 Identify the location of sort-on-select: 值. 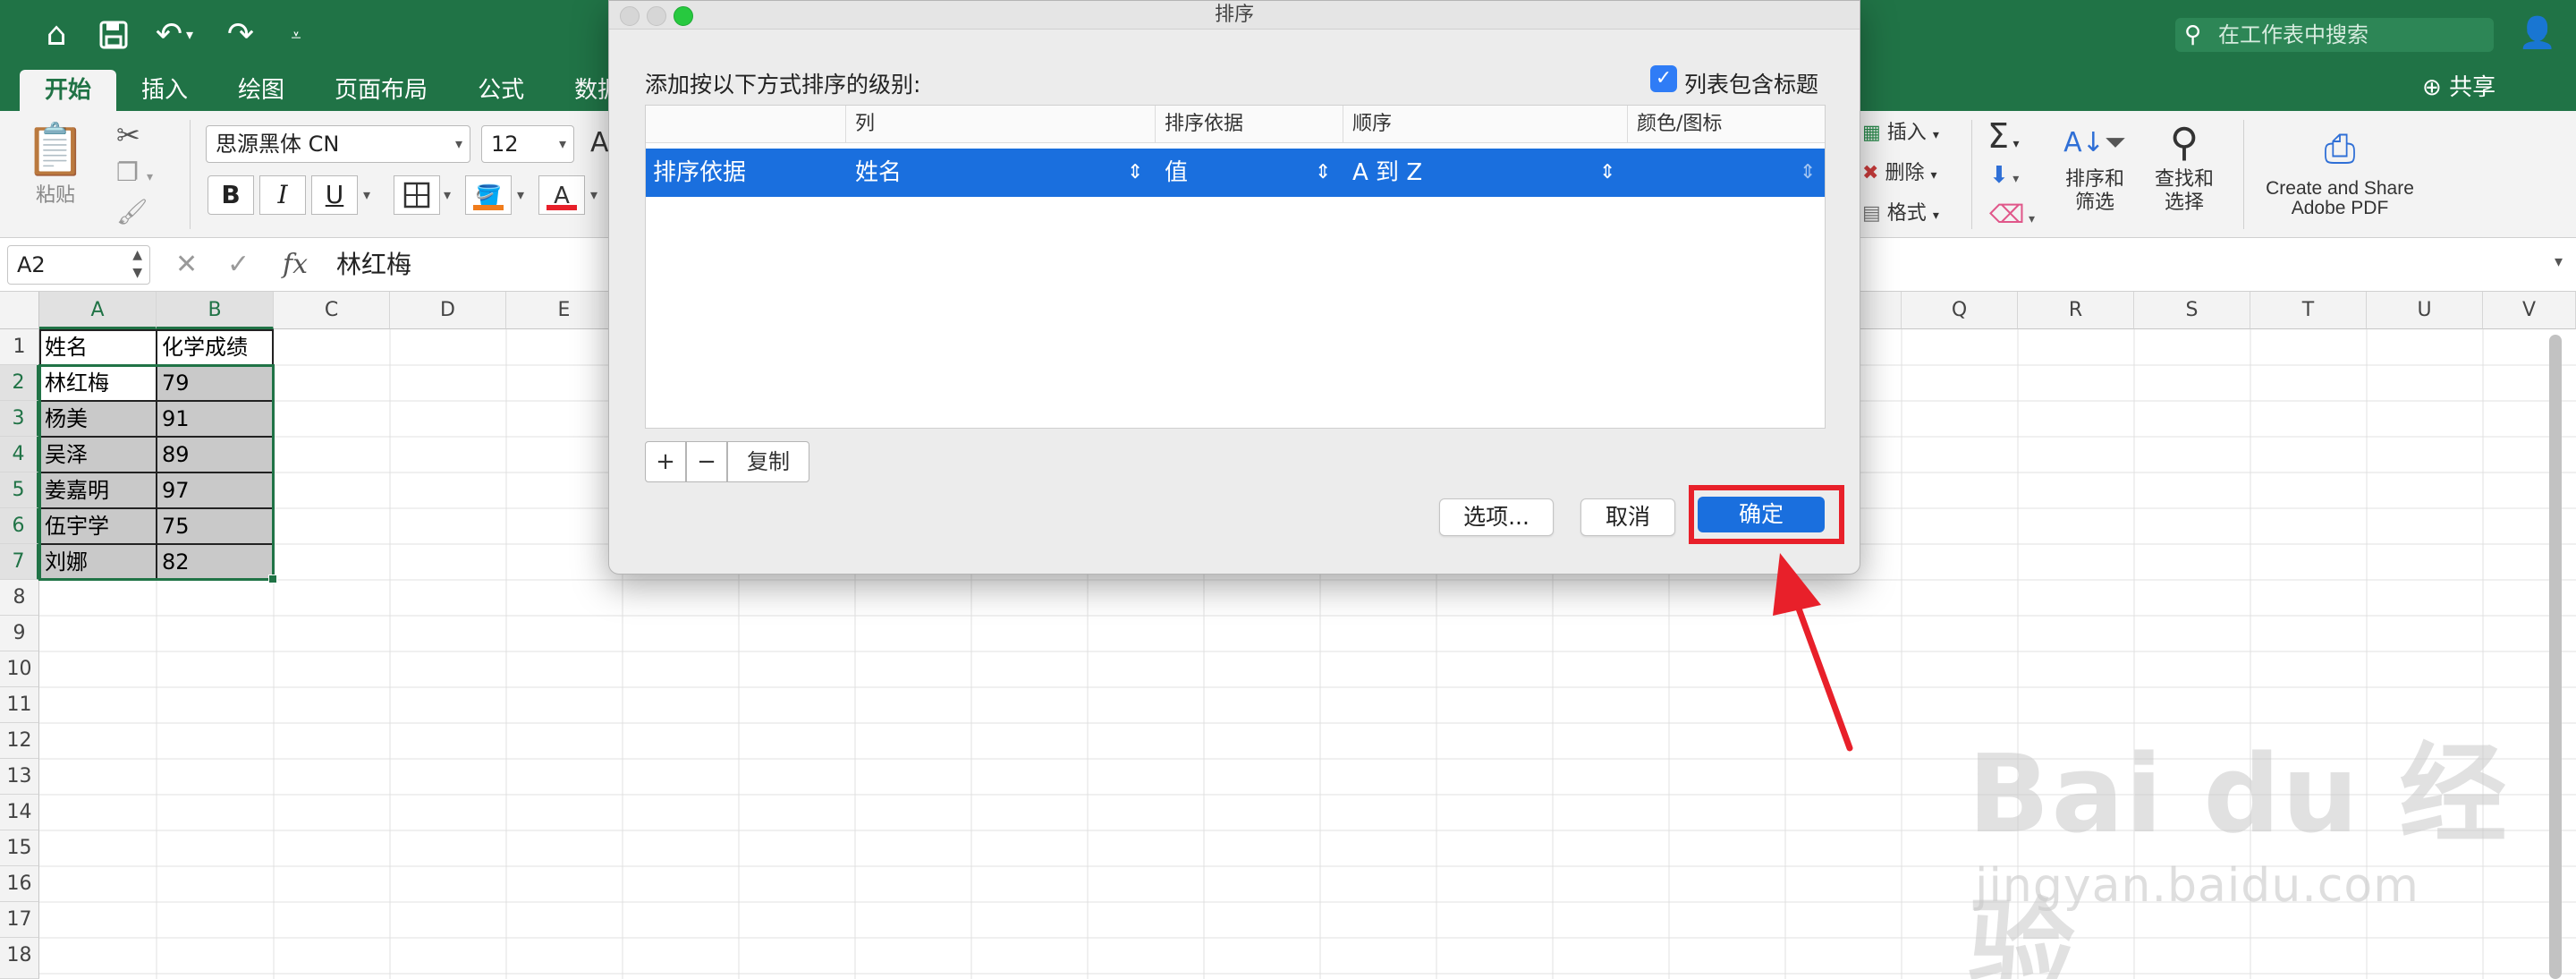
(1237, 173).